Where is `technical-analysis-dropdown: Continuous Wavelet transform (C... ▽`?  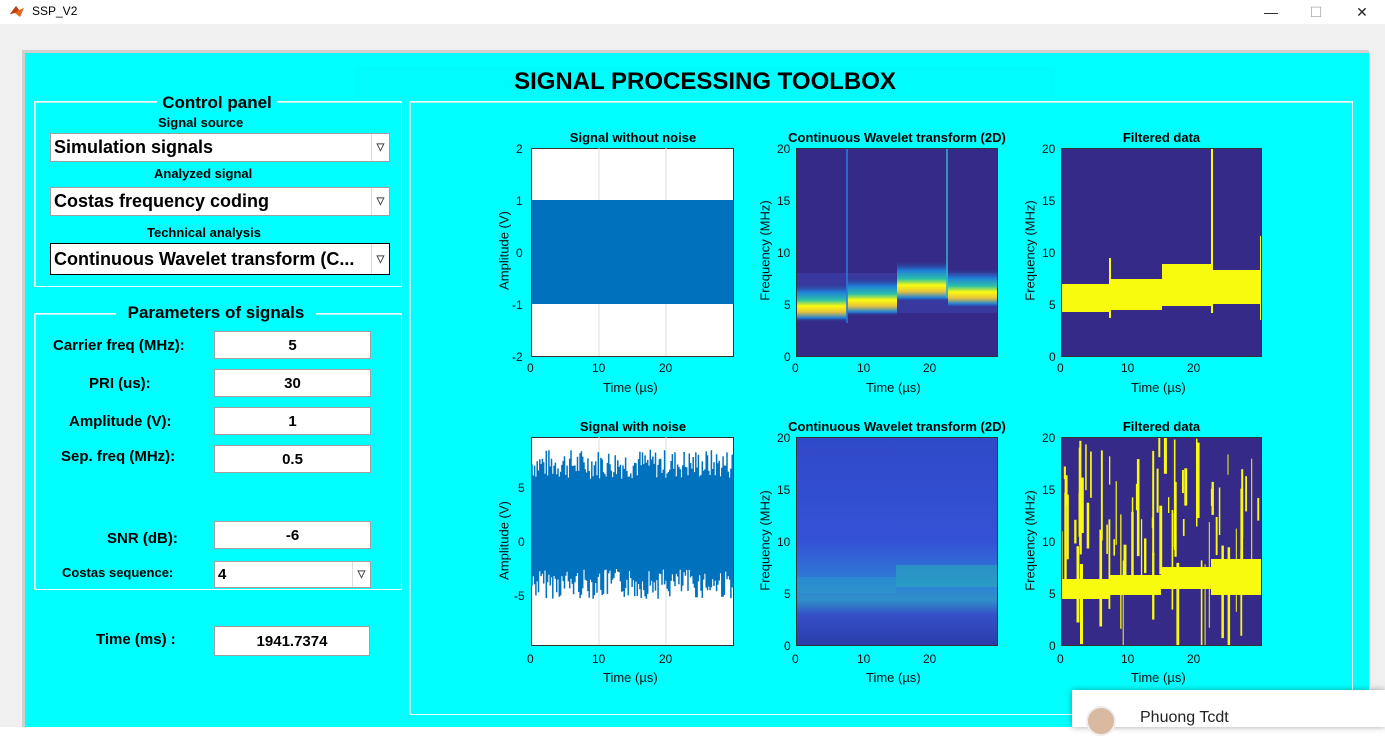
technical-analysis-dropdown: Continuous Wavelet transform (C... ▽ is located at coordinates (220, 259).